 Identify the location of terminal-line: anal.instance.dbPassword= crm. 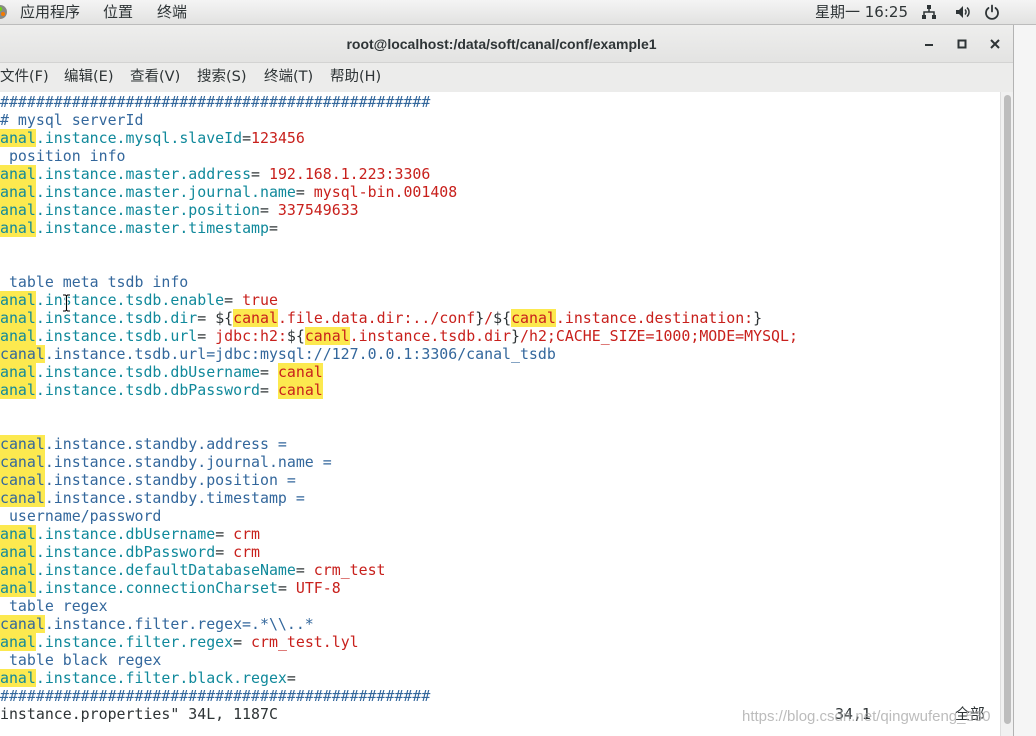
(500, 552).